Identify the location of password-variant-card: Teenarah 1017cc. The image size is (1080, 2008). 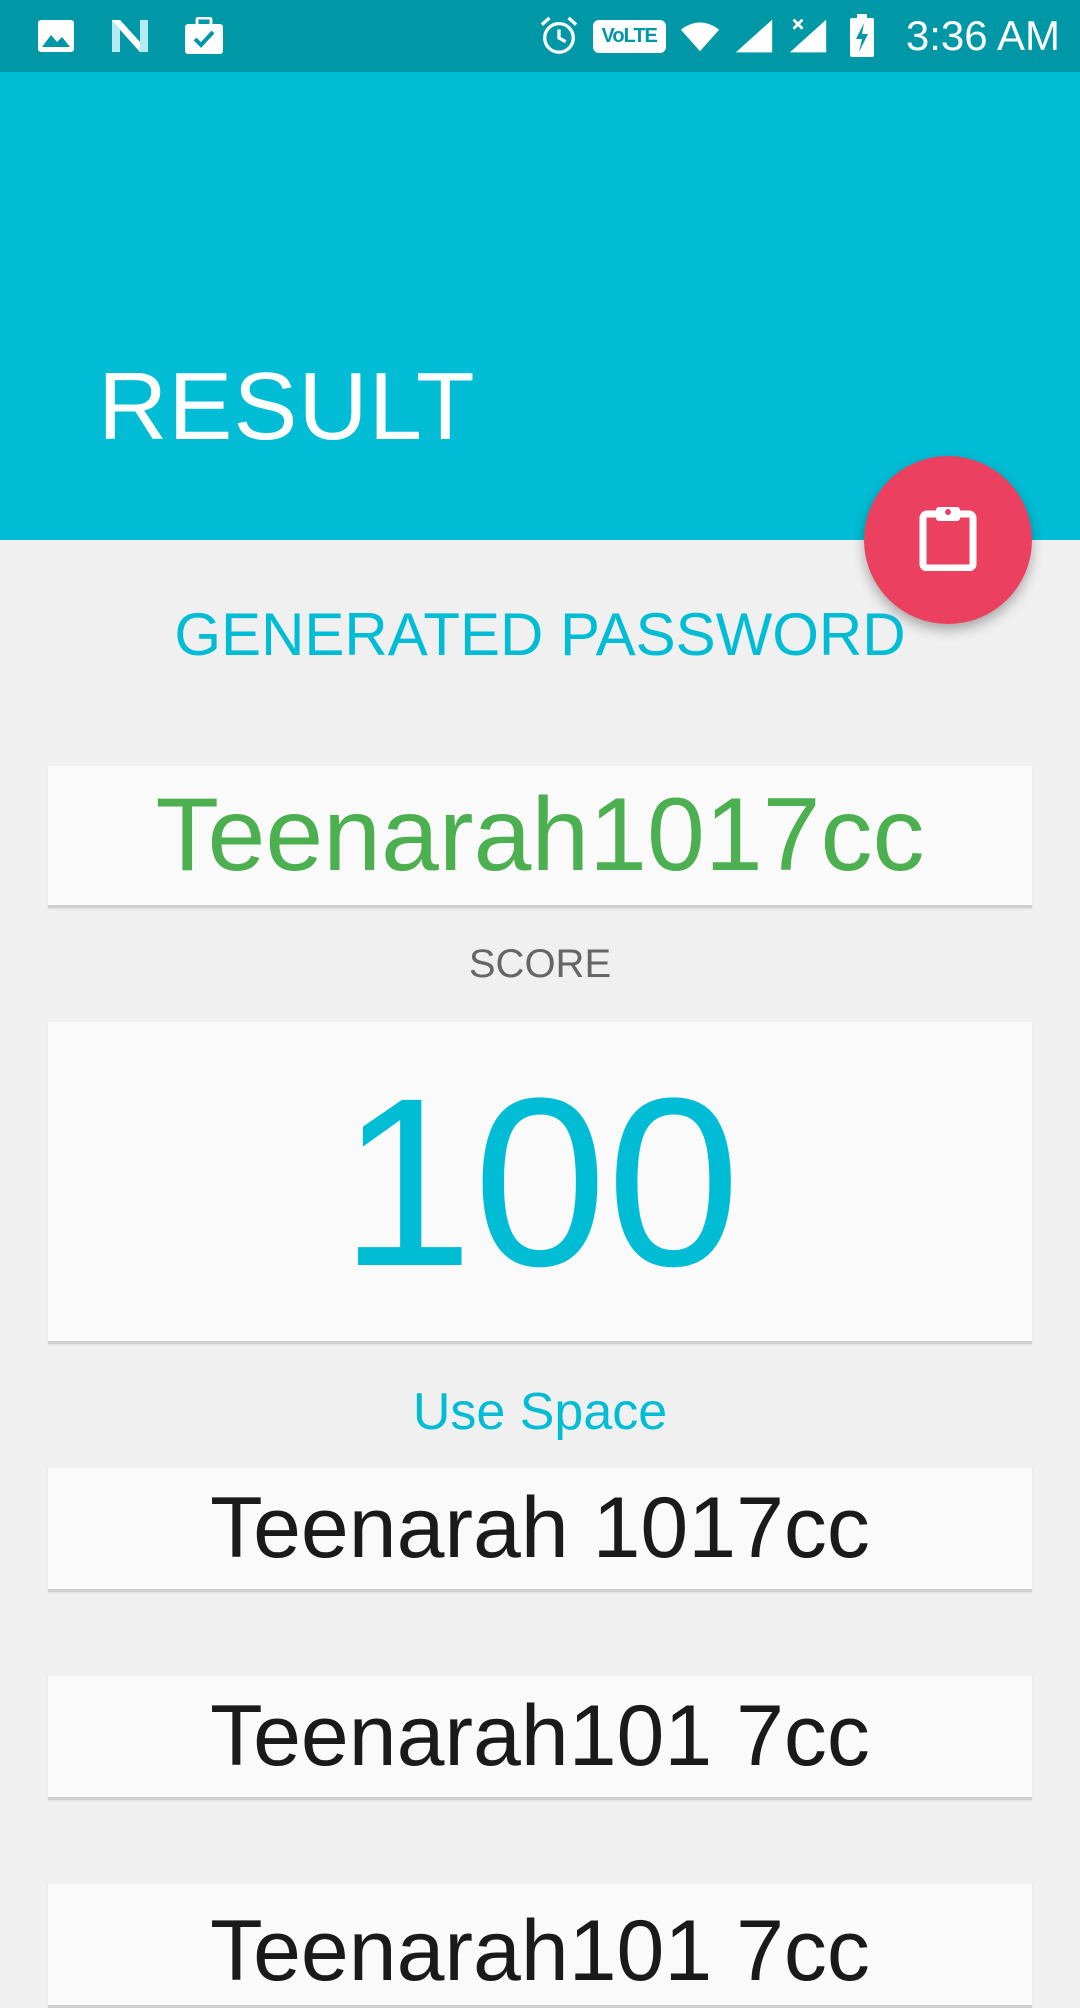
(540, 1530).